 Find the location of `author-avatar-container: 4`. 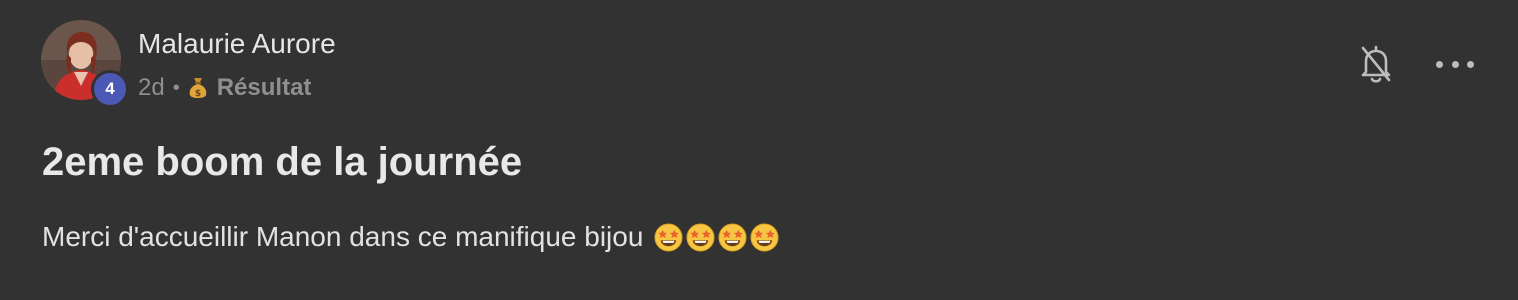

author-avatar-container: 4 is located at coordinates (85, 64).